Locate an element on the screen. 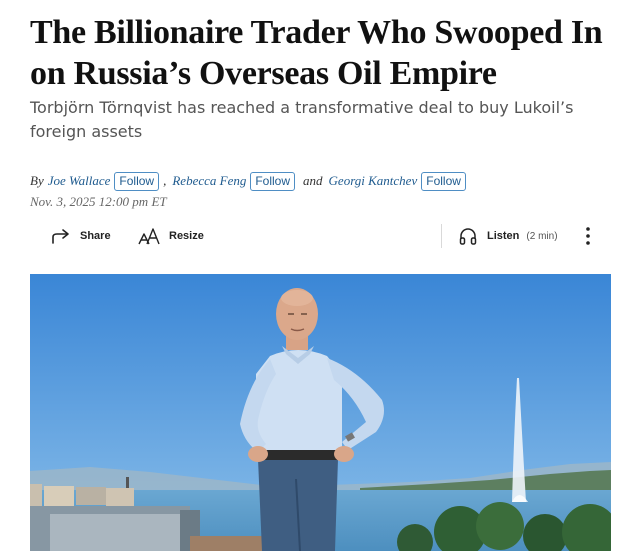  resize-button: Resize is located at coordinates (170, 236).